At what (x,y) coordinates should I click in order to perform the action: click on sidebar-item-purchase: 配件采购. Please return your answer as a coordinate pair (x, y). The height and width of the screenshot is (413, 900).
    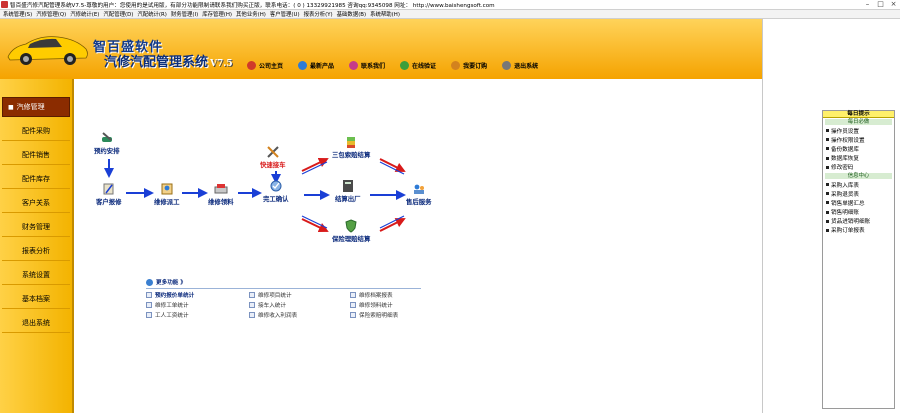
    Looking at the image, I should click on (36, 131).